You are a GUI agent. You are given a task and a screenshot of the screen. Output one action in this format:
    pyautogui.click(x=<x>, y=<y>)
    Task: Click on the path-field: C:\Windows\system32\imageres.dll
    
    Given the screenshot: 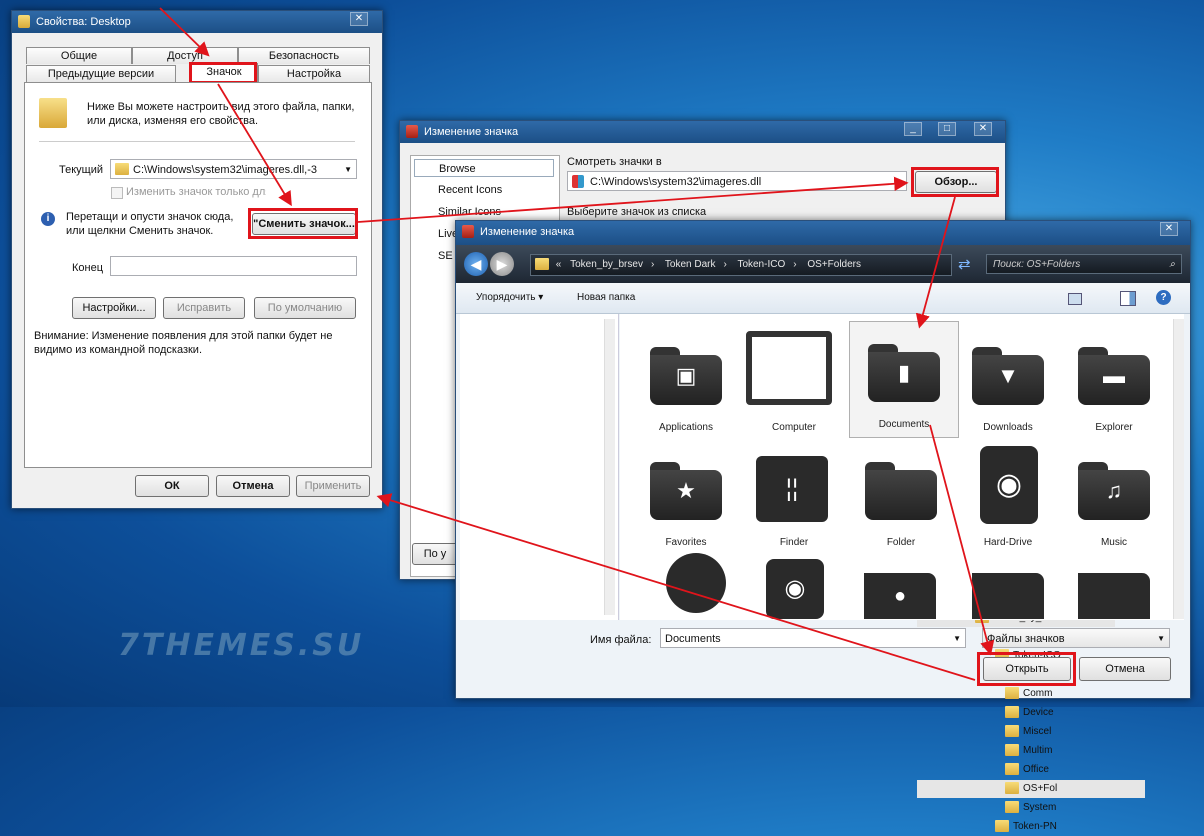 What is the action you would take?
    pyautogui.click(x=737, y=181)
    